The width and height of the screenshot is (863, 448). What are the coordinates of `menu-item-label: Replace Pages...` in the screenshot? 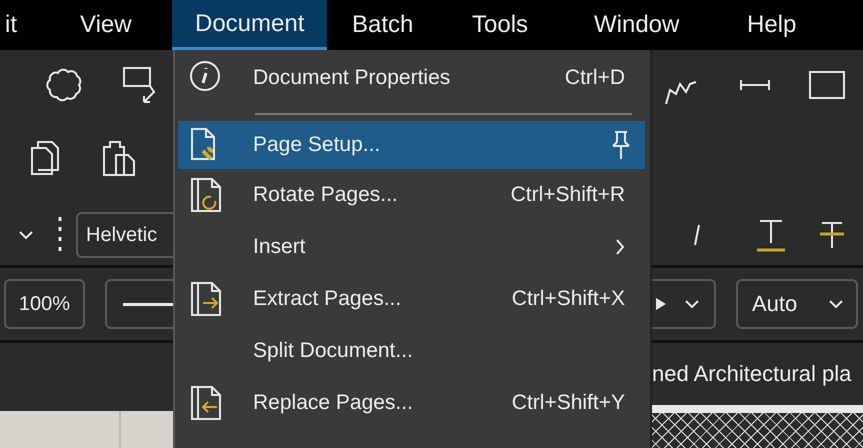 It's located at (333, 403).